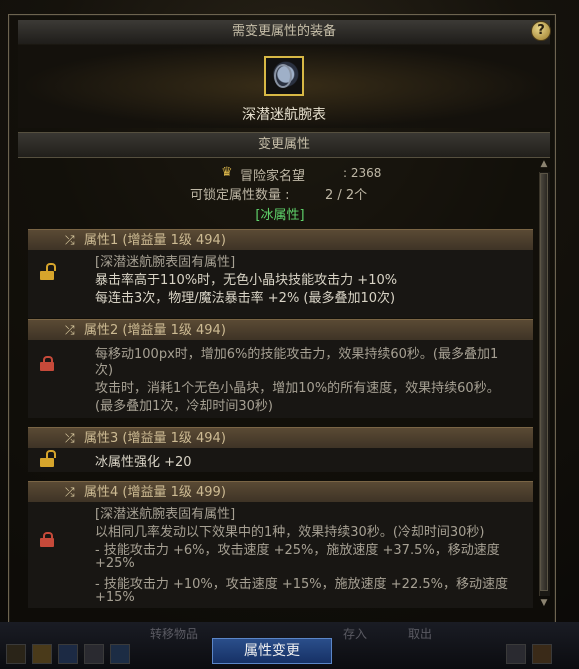  Describe the element at coordinates (420, 634) in the screenshot. I see `withdraw-button: 取出` at that location.